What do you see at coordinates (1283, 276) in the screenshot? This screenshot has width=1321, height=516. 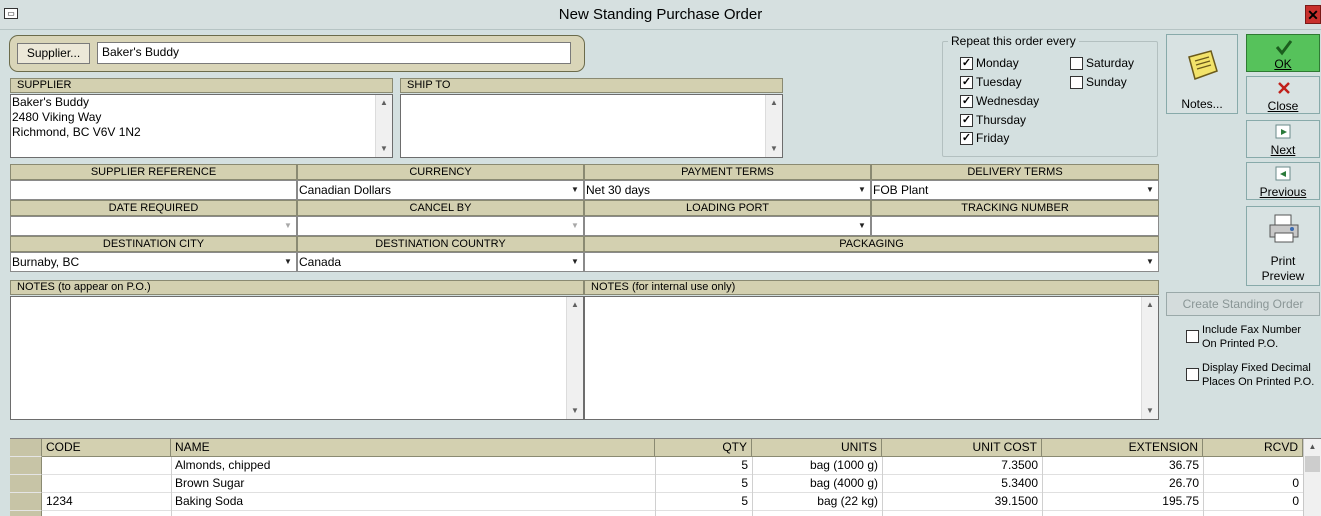 I see `print-preview-label-line2: Preview` at bounding box center [1283, 276].